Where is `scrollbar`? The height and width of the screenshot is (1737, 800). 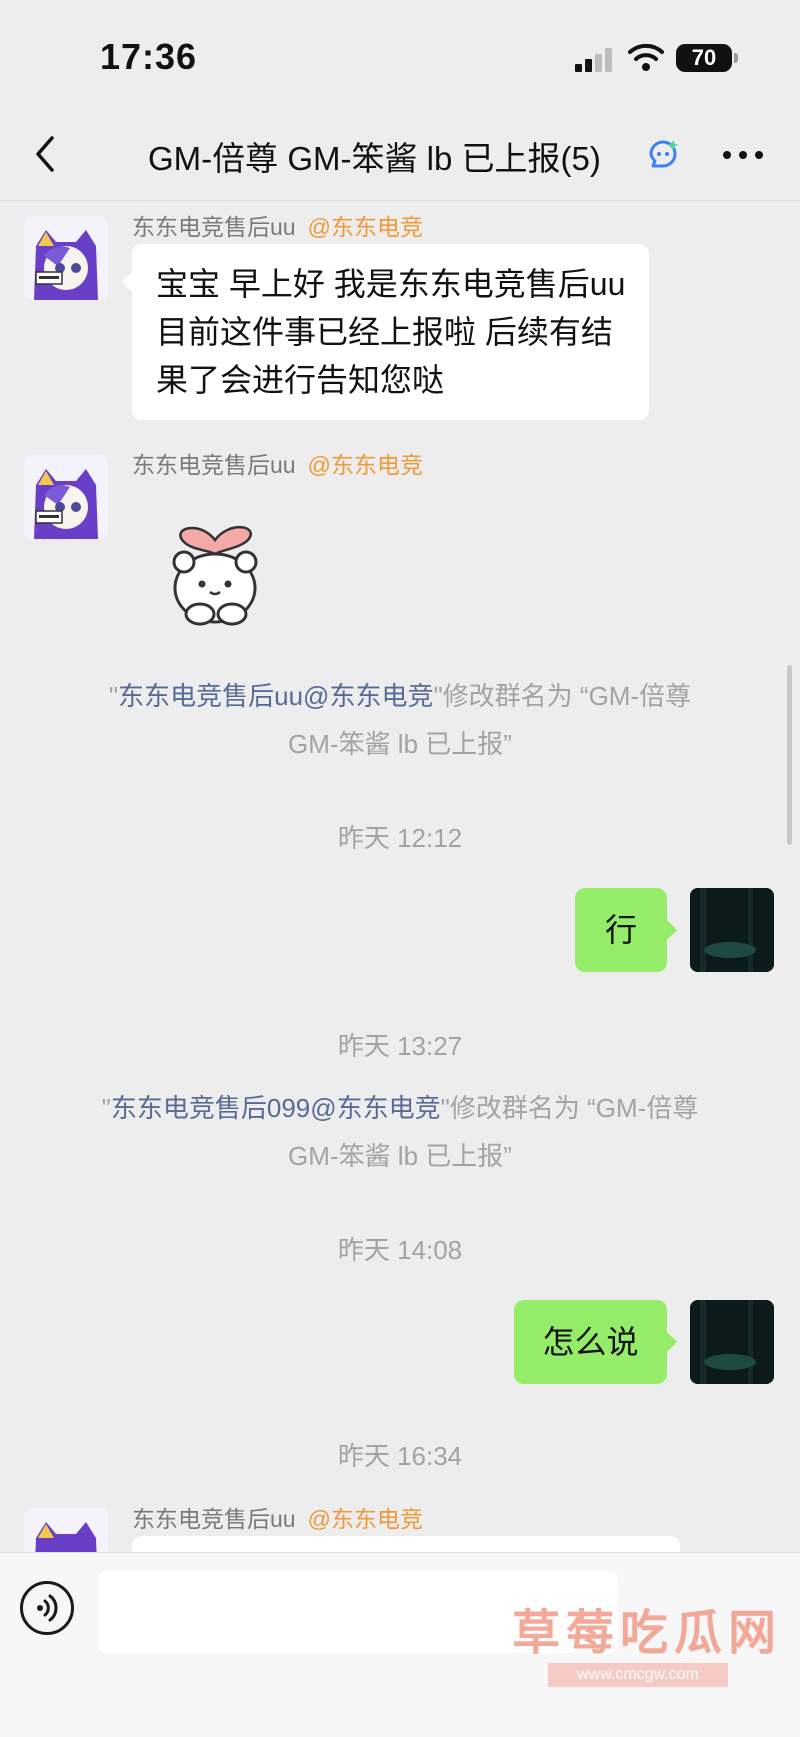
scrollbar is located at coordinates (789, 755).